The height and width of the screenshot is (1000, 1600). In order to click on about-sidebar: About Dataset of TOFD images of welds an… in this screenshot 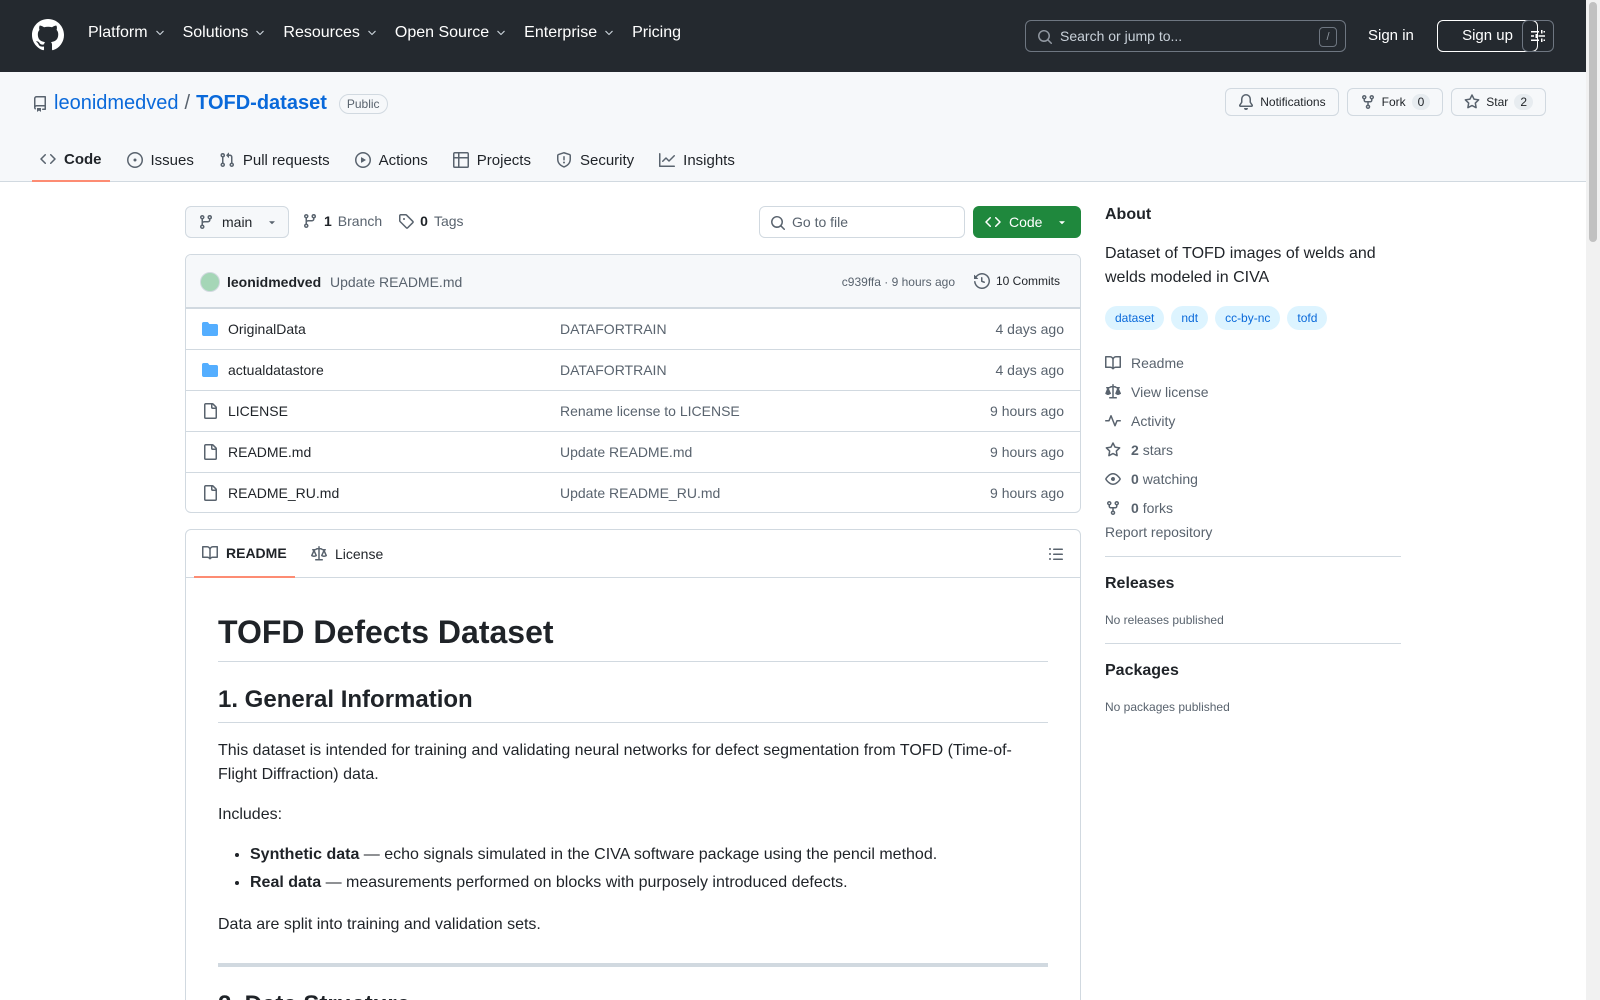, I will do `click(1253, 460)`.